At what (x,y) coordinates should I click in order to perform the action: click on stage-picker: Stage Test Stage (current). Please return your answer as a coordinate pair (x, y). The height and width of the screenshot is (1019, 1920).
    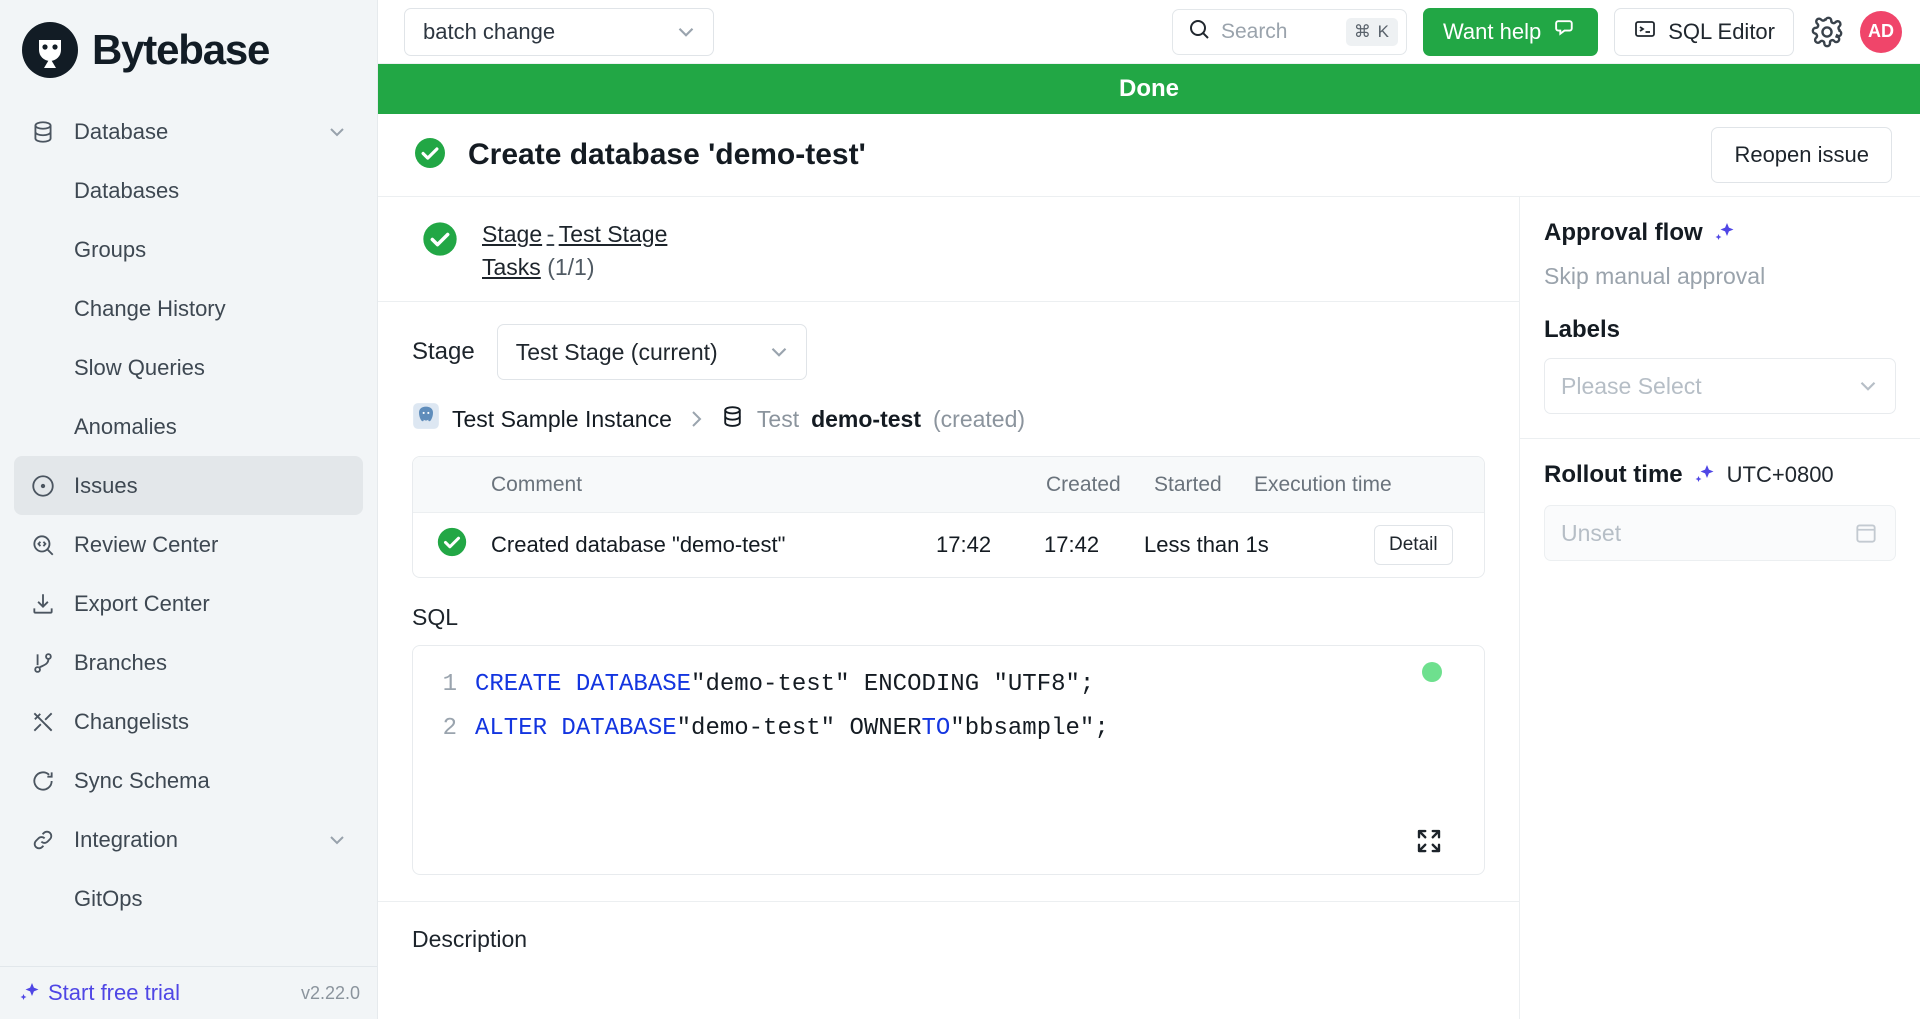
    Looking at the image, I should click on (948, 352).